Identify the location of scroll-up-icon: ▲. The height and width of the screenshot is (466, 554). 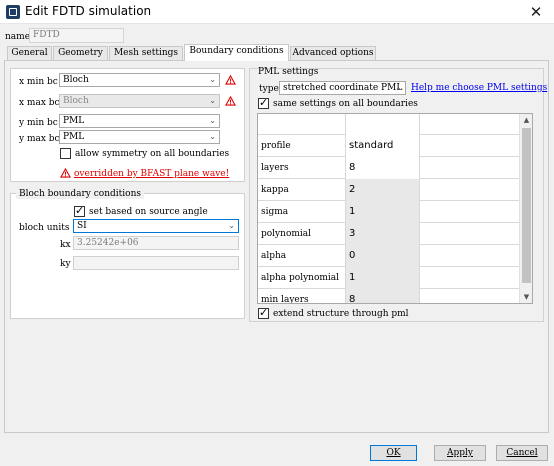
(526, 120).